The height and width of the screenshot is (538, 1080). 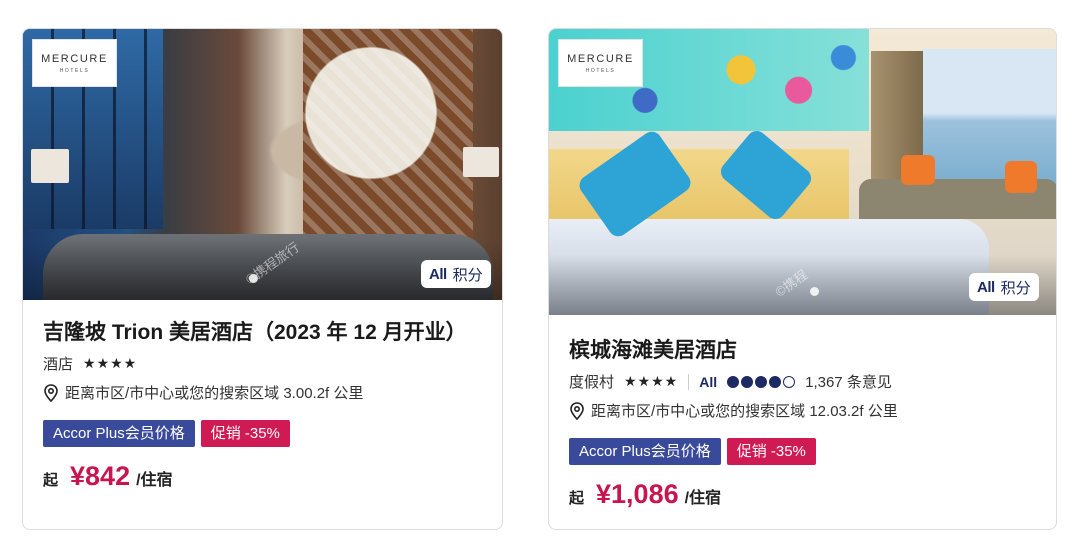 What do you see at coordinates (708, 381) in the screenshot?
I see `all-rating-logo-icon: All` at bounding box center [708, 381].